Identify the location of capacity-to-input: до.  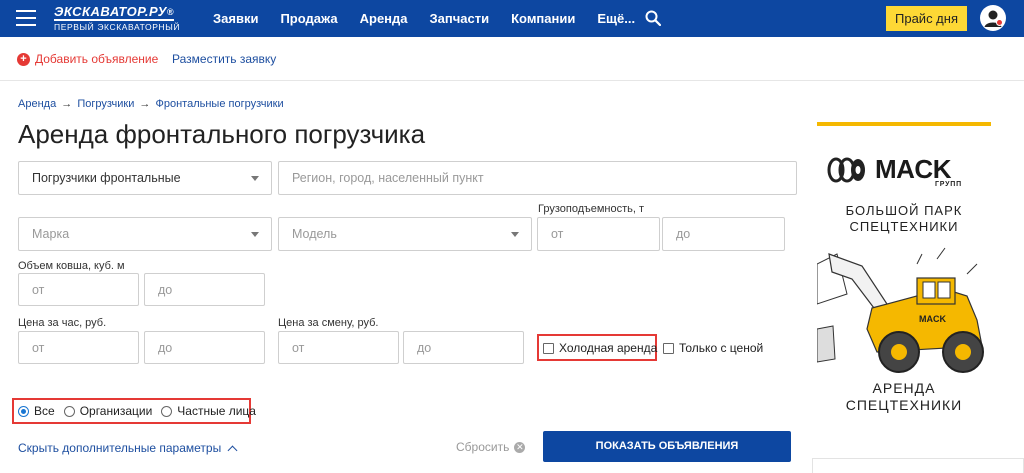
(723, 234).